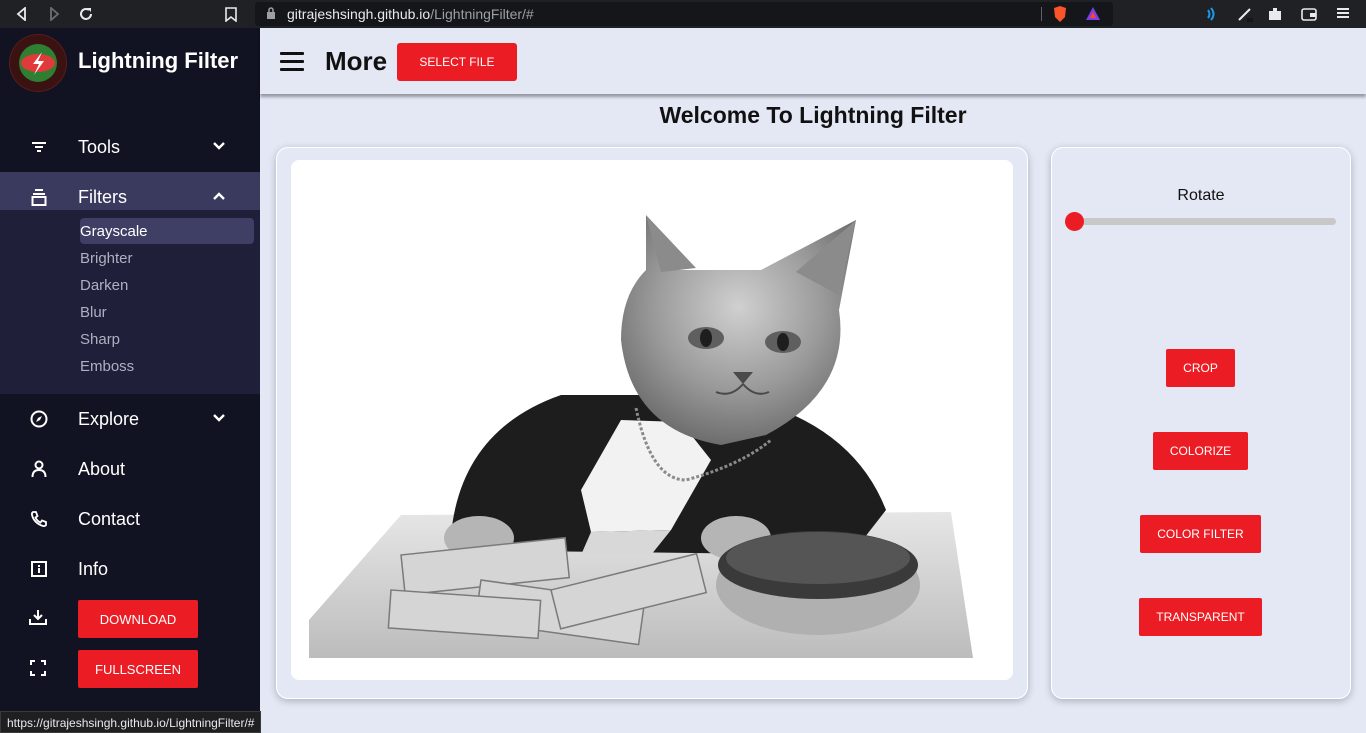  What do you see at coordinates (1201, 195) in the screenshot?
I see `rotate-label: Rotate` at bounding box center [1201, 195].